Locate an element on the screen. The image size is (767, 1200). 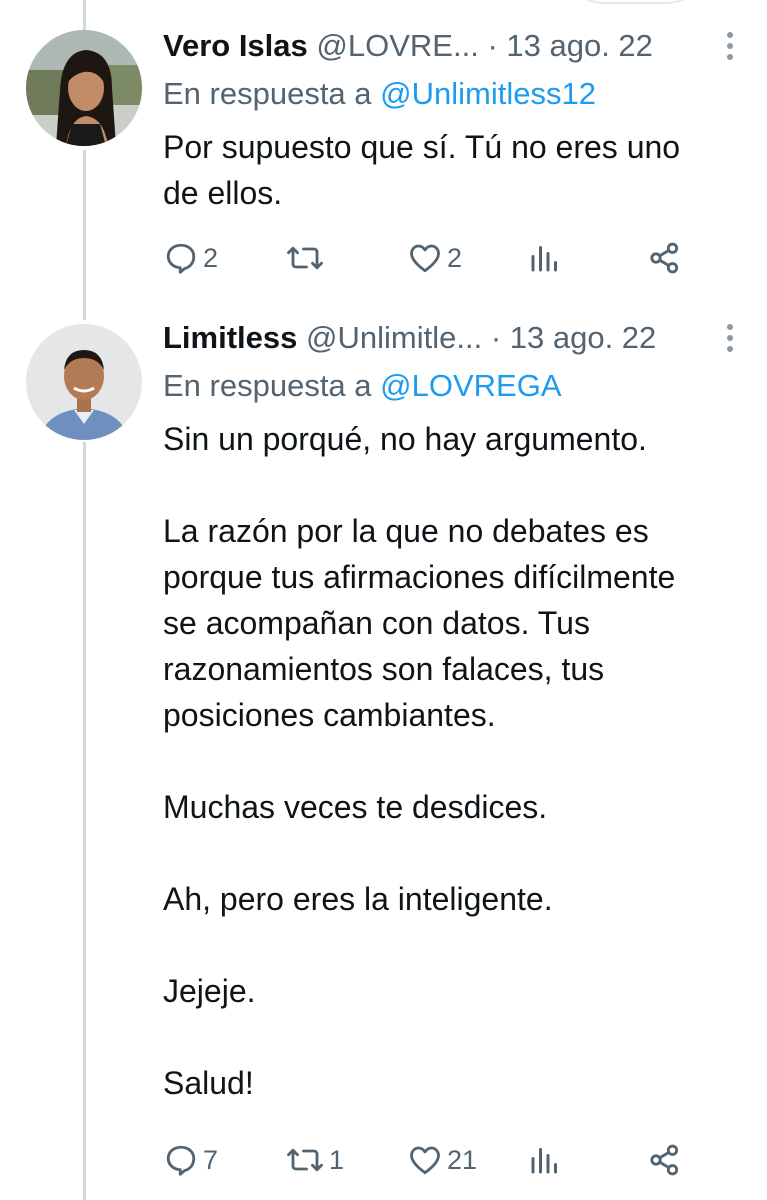
tweet-paragraph: Jejeje. is located at coordinates (209, 991).